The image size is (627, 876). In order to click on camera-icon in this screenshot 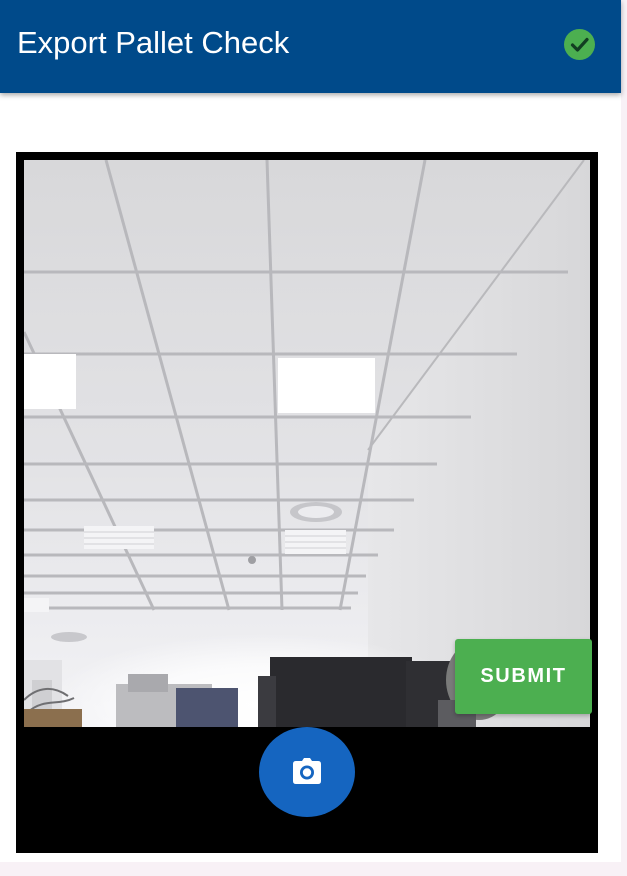, I will do `click(307, 771)`.